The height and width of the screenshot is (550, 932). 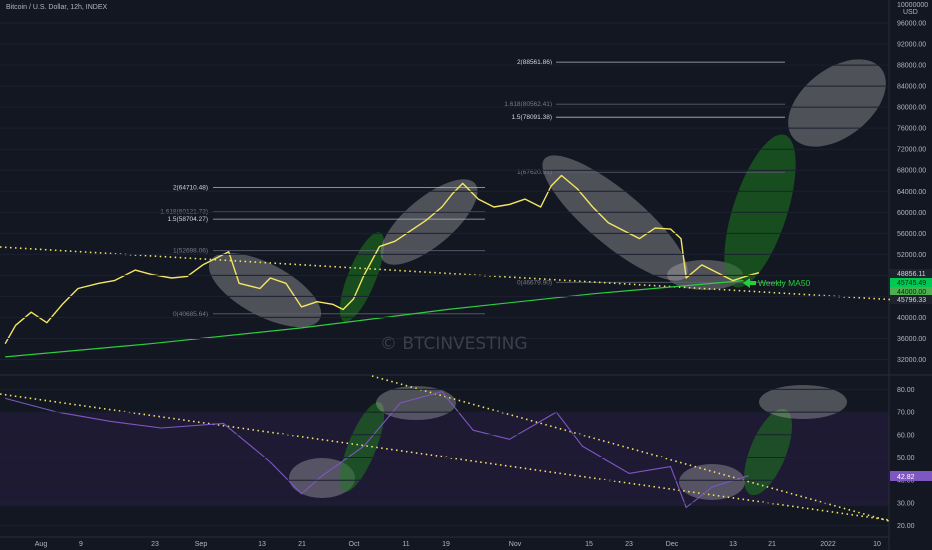 I want to click on fib-level-label: 1.5(78091.38), so click(x=532, y=117).